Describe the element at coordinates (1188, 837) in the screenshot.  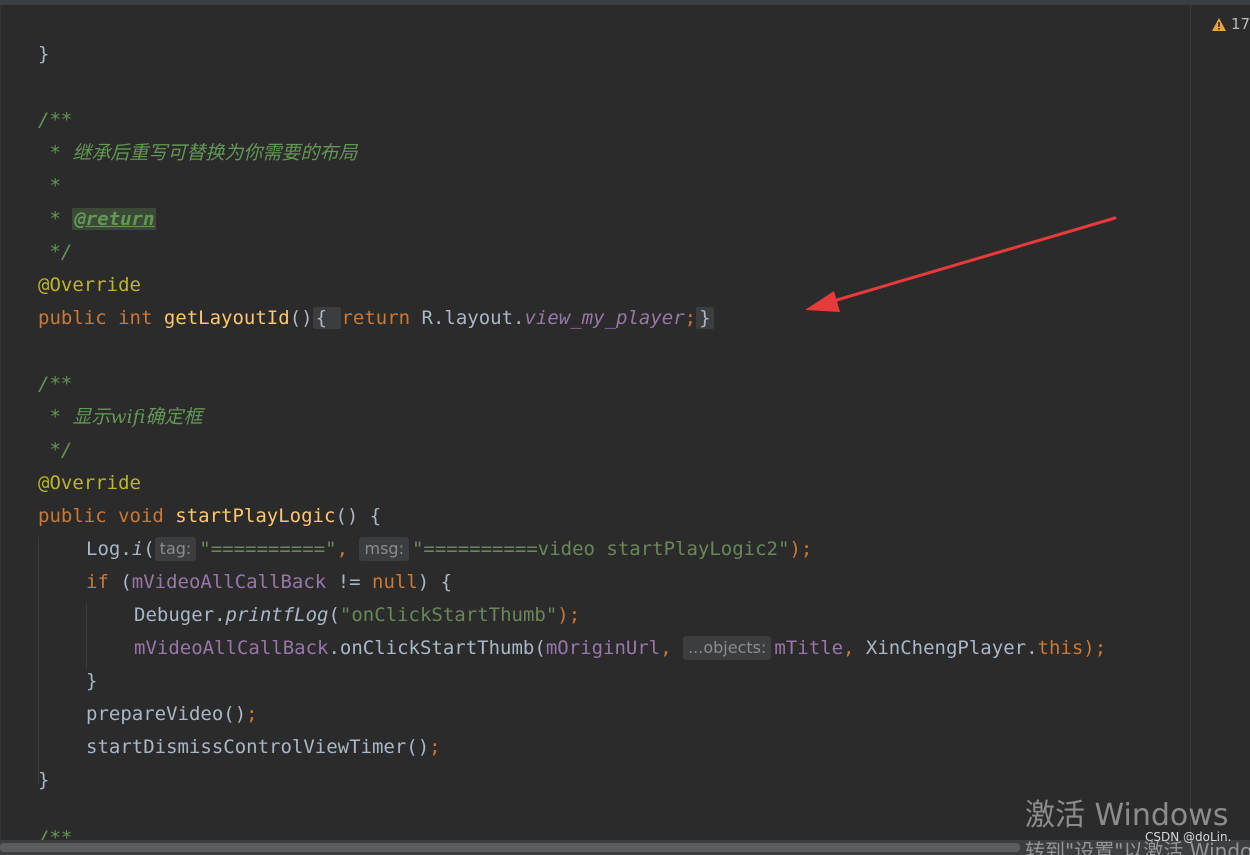
I see `csdn-credit: CSDN @doLin.` at that location.